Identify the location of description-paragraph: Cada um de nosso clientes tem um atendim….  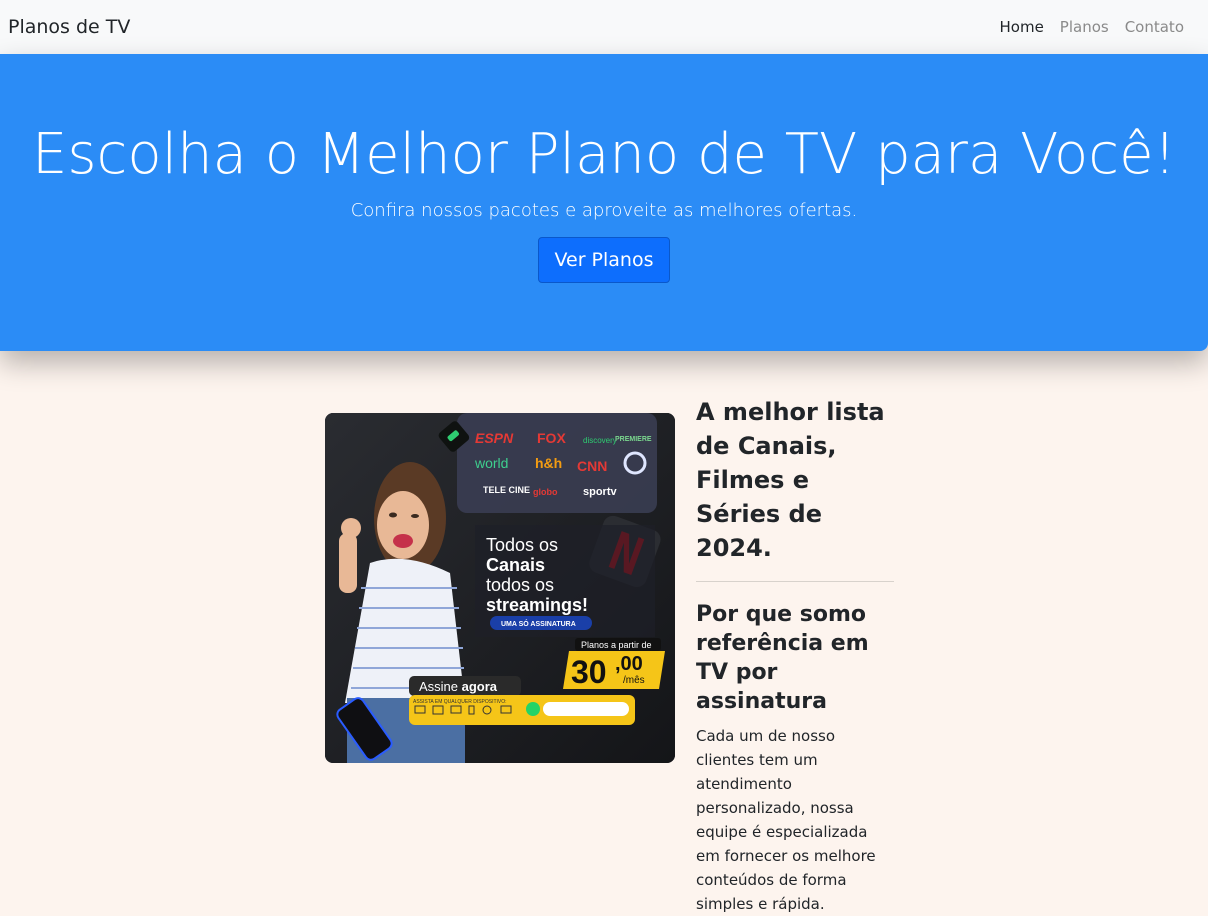
(786, 820).